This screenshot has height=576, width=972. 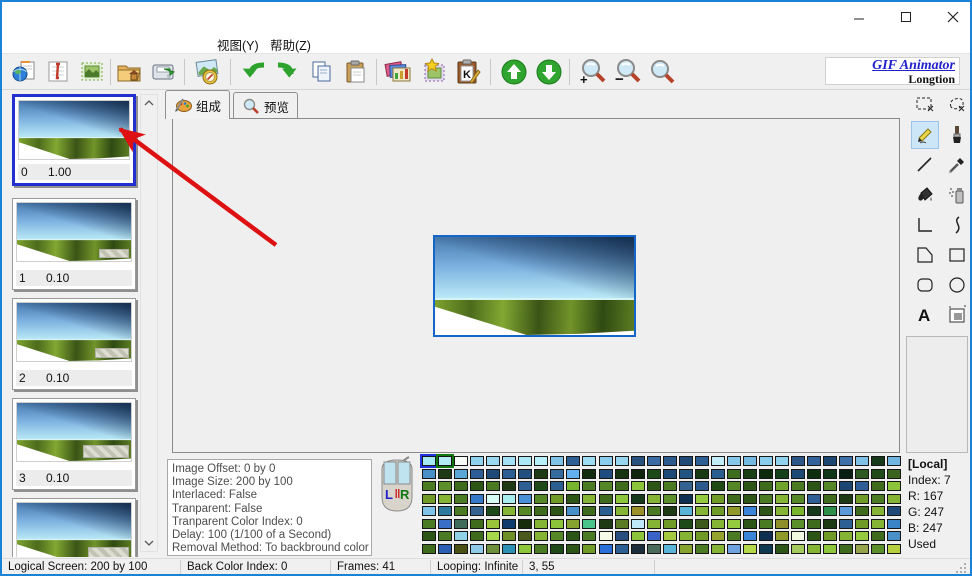 What do you see at coordinates (322, 72) in the screenshot?
I see `copy-button` at bounding box center [322, 72].